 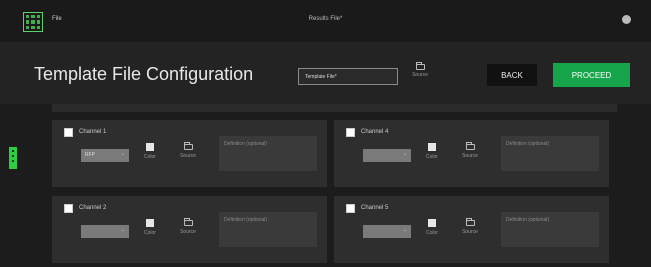 I want to click on channel-1-label: Channel 1, so click(x=93, y=132).